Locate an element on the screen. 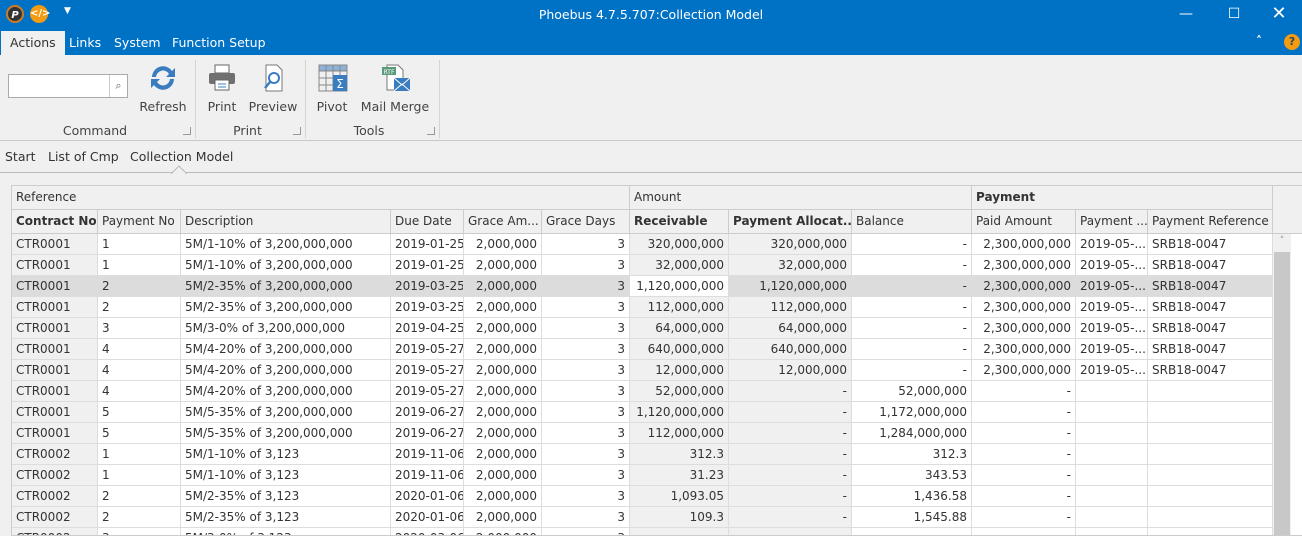  table-cell: 2019-03-25 is located at coordinates (427, 307).